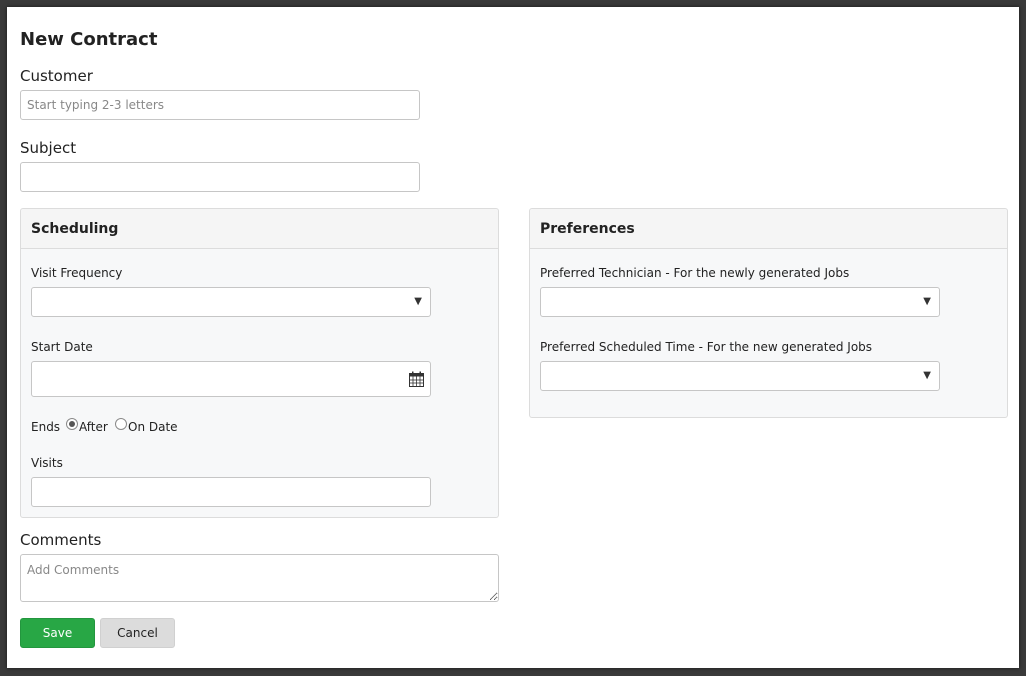  I want to click on ends-after-radio, so click(72, 424).